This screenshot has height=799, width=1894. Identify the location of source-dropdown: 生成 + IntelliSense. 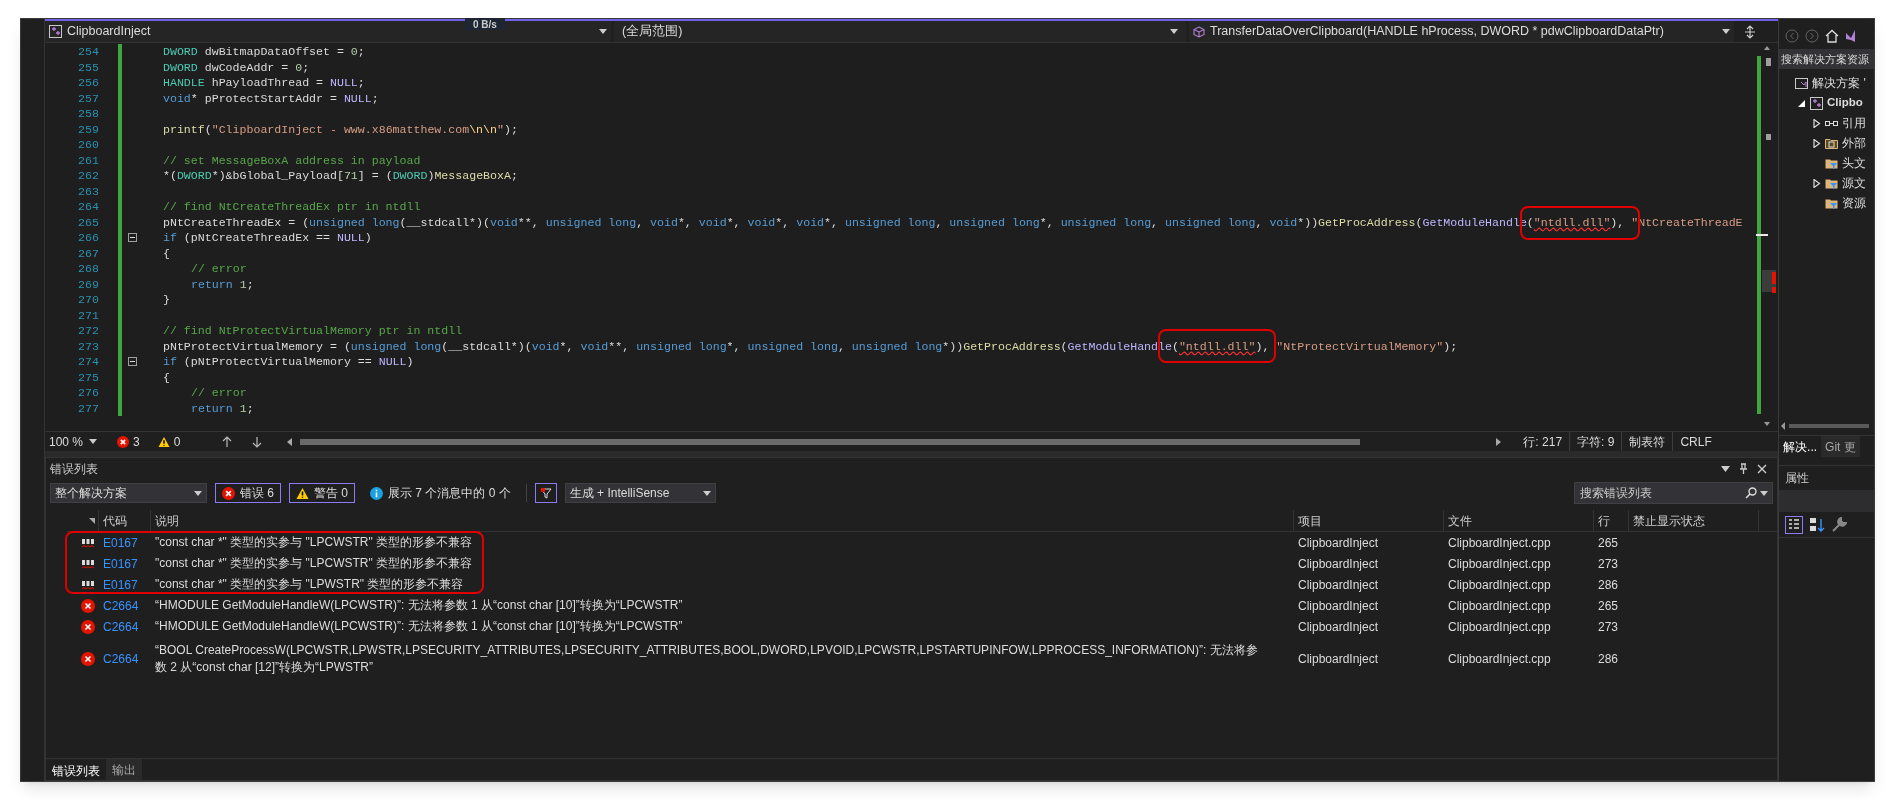
(640, 493).